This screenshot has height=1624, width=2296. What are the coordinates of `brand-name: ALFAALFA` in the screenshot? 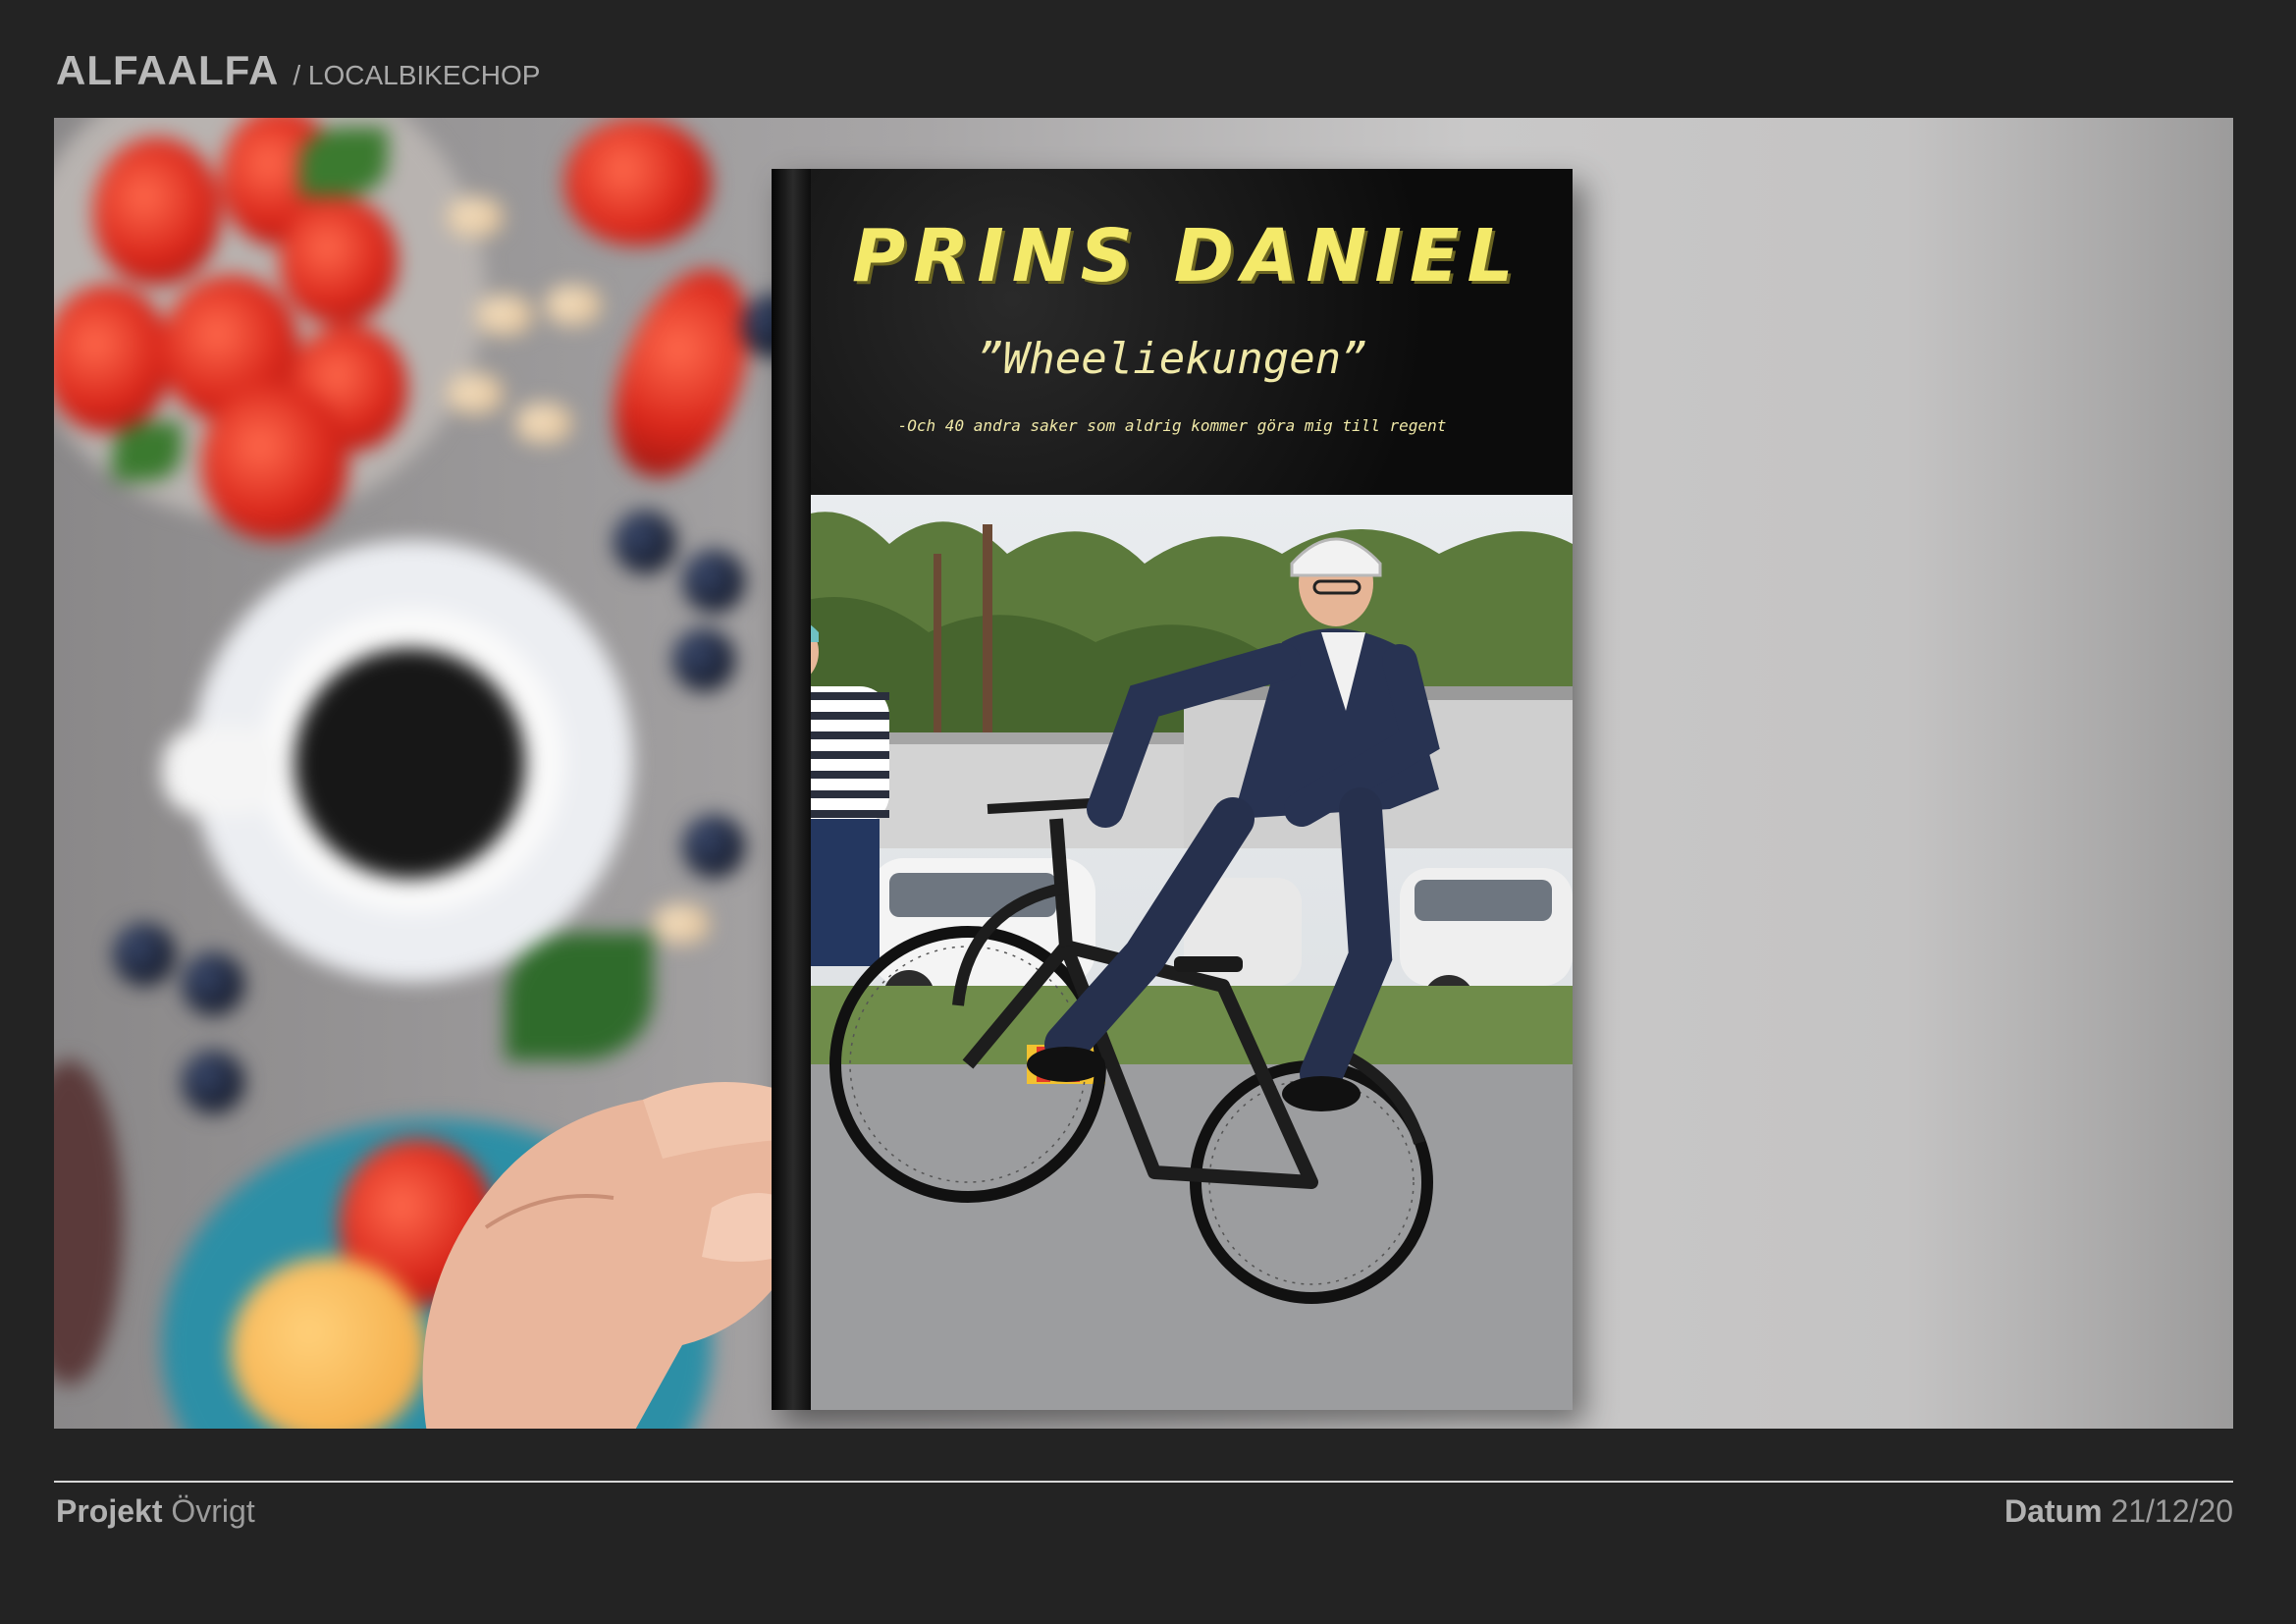 It's located at (168, 70).